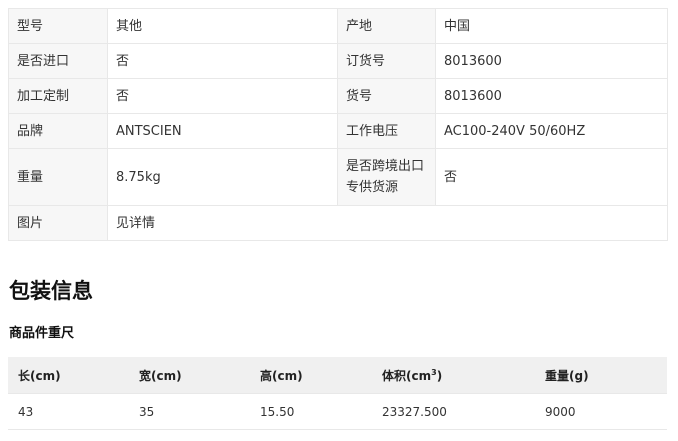 This screenshot has height=441, width=678. What do you see at coordinates (58, 177) in the screenshot?
I see `attribute-label-weight: 重量` at bounding box center [58, 177].